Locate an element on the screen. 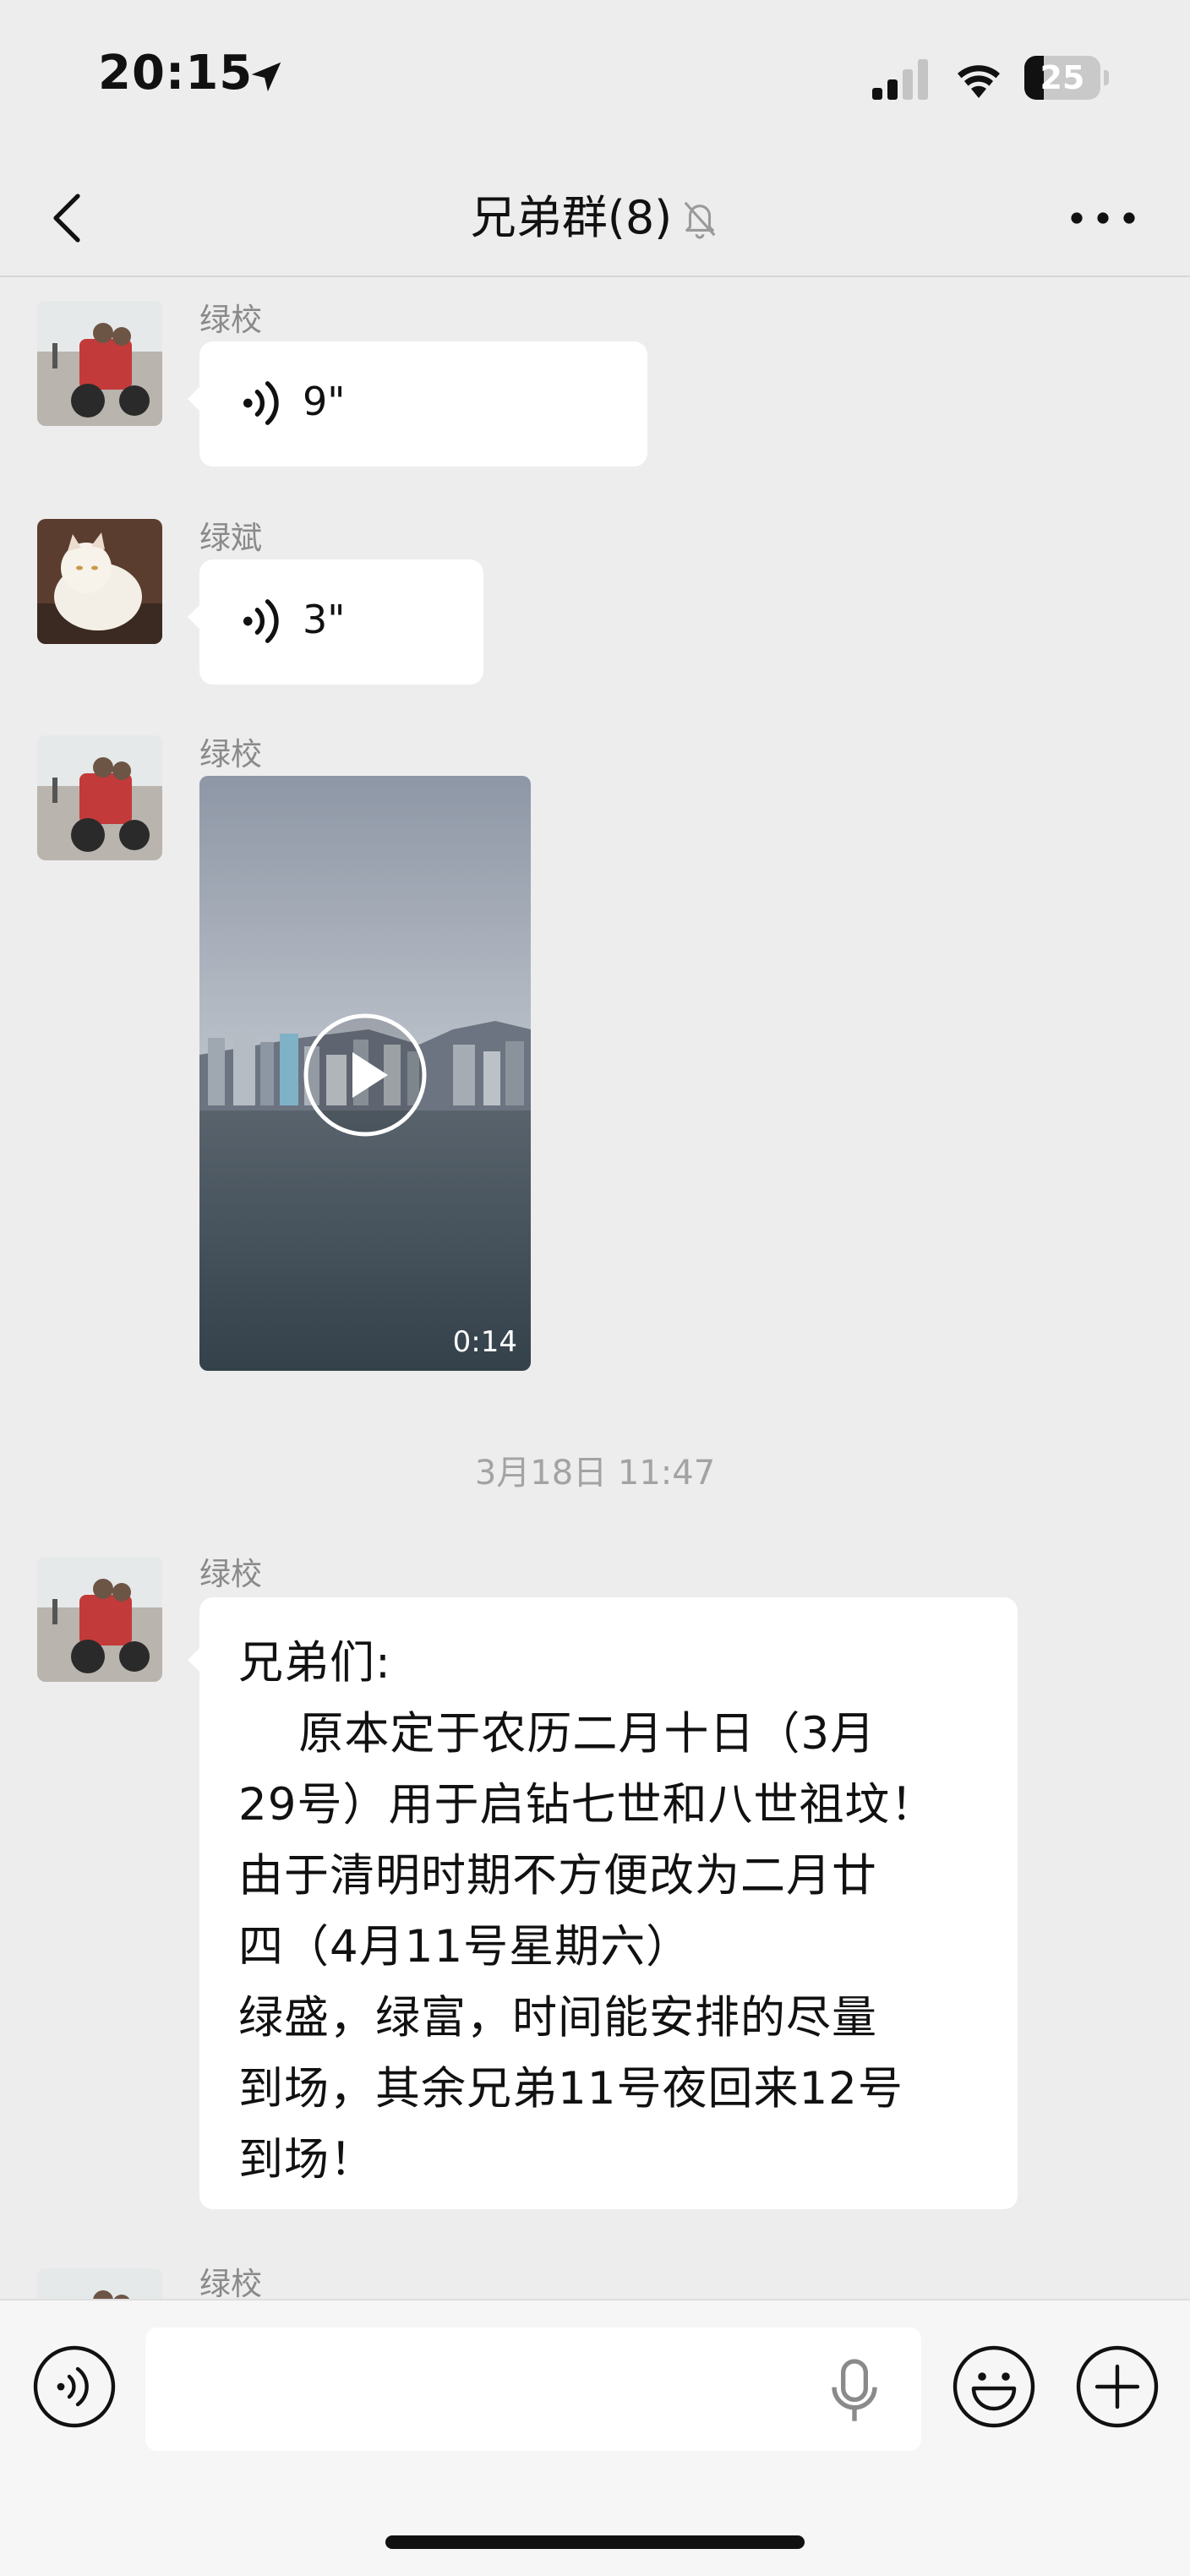 The height and width of the screenshot is (2576, 1190). mic-icon is located at coordinates (855, 2392).